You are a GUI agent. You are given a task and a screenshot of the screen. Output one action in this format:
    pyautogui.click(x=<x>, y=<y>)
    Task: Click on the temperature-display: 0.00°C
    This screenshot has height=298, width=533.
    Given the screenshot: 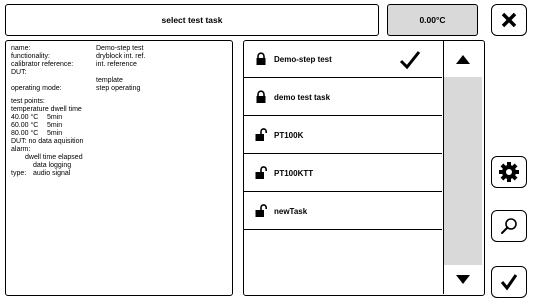 What is the action you would take?
    pyautogui.click(x=432, y=20)
    